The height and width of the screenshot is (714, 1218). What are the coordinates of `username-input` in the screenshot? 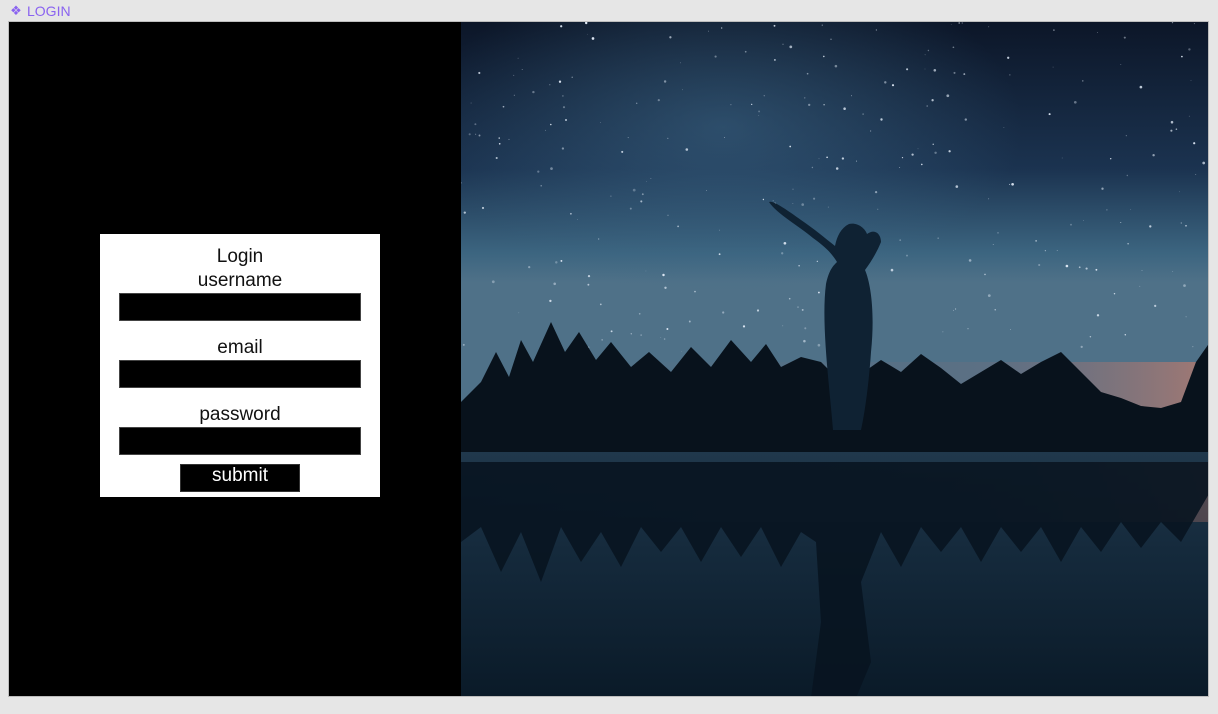 It's located at (240, 307).